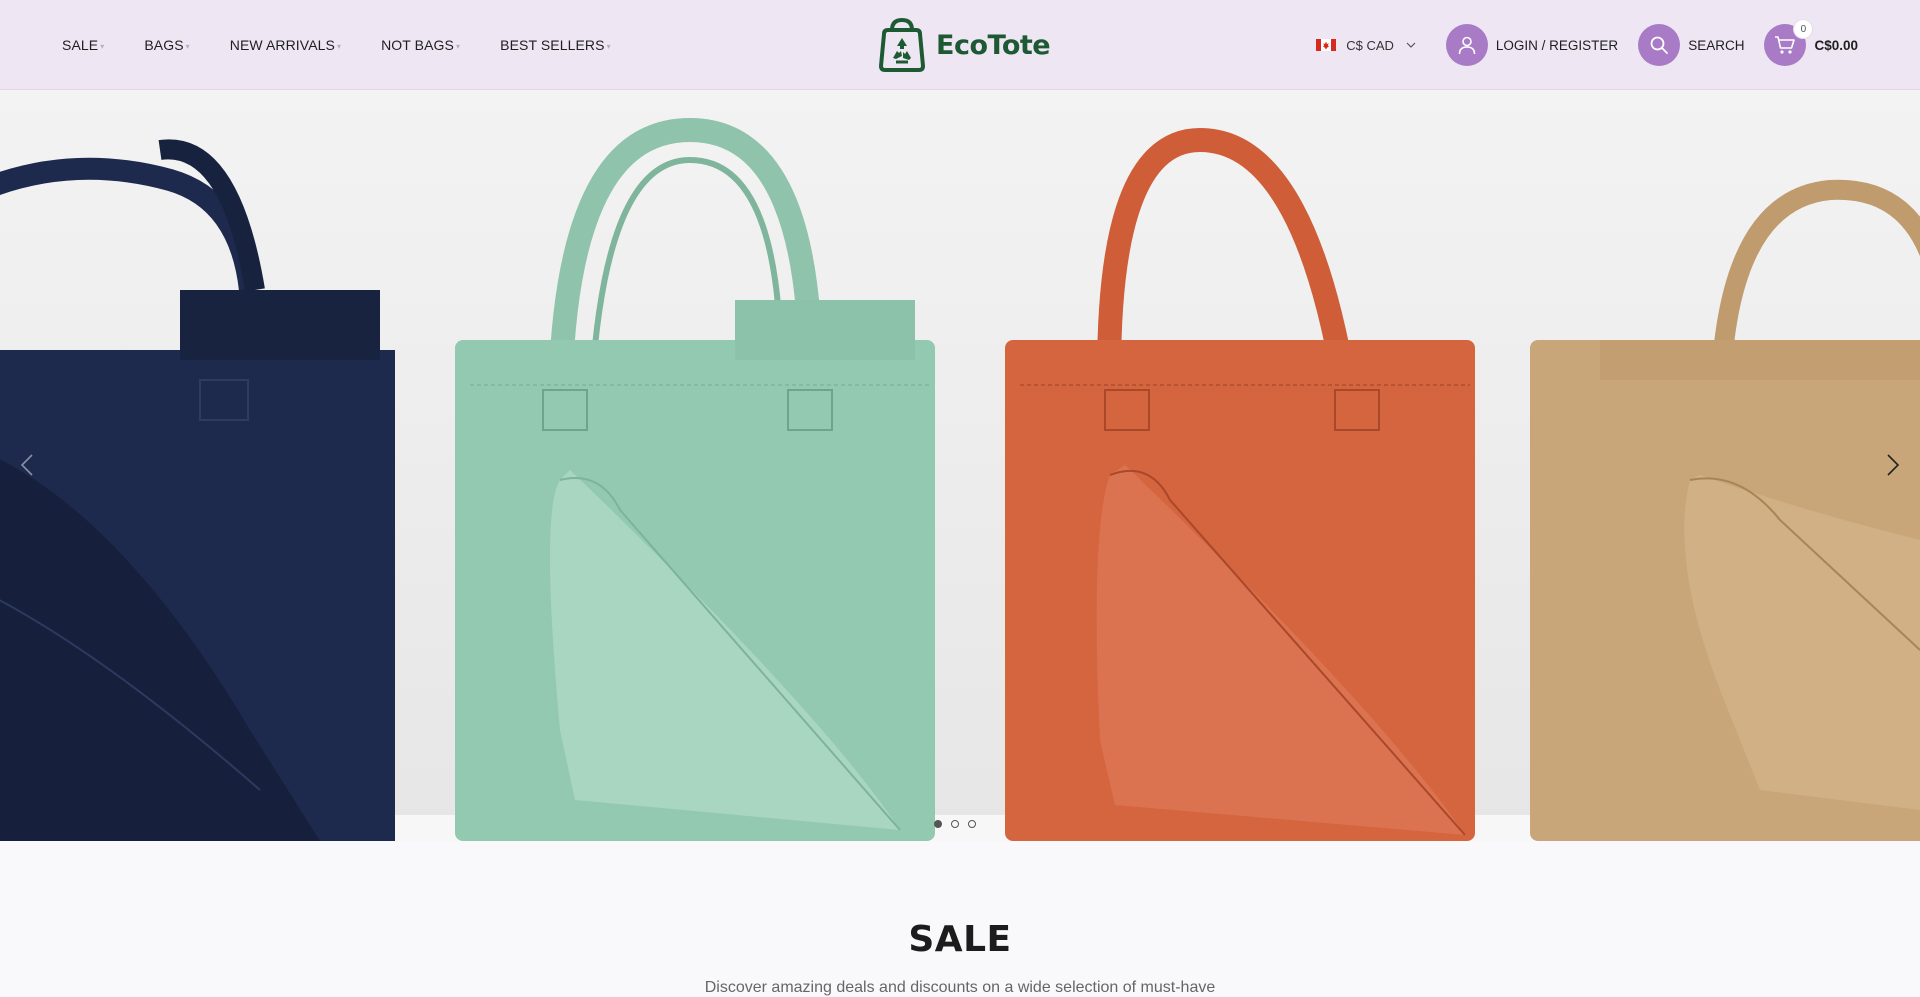 The width and height of the screenshot is (1920, 997). Describe the element at coordinates (80, 45) in the screenshot. I see `nav-item-label: SALE` at that location.